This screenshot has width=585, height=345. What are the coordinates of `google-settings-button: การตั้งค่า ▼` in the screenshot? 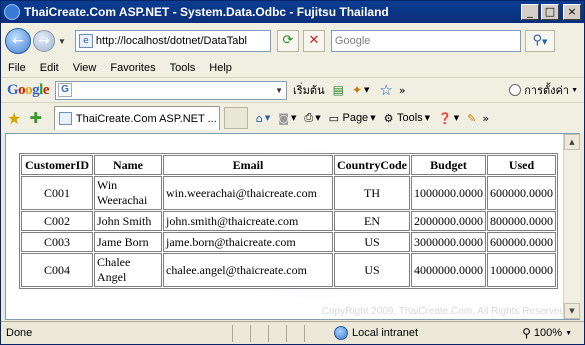 It's located at (543, 90).